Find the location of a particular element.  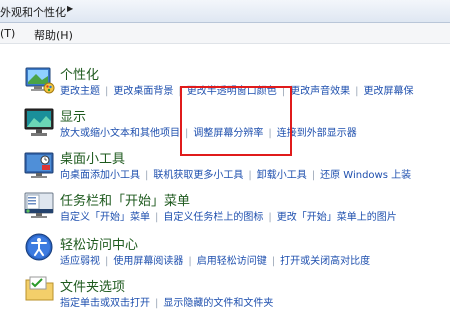

menu-help: 帮助(H) is located at coordinates (53, 35).